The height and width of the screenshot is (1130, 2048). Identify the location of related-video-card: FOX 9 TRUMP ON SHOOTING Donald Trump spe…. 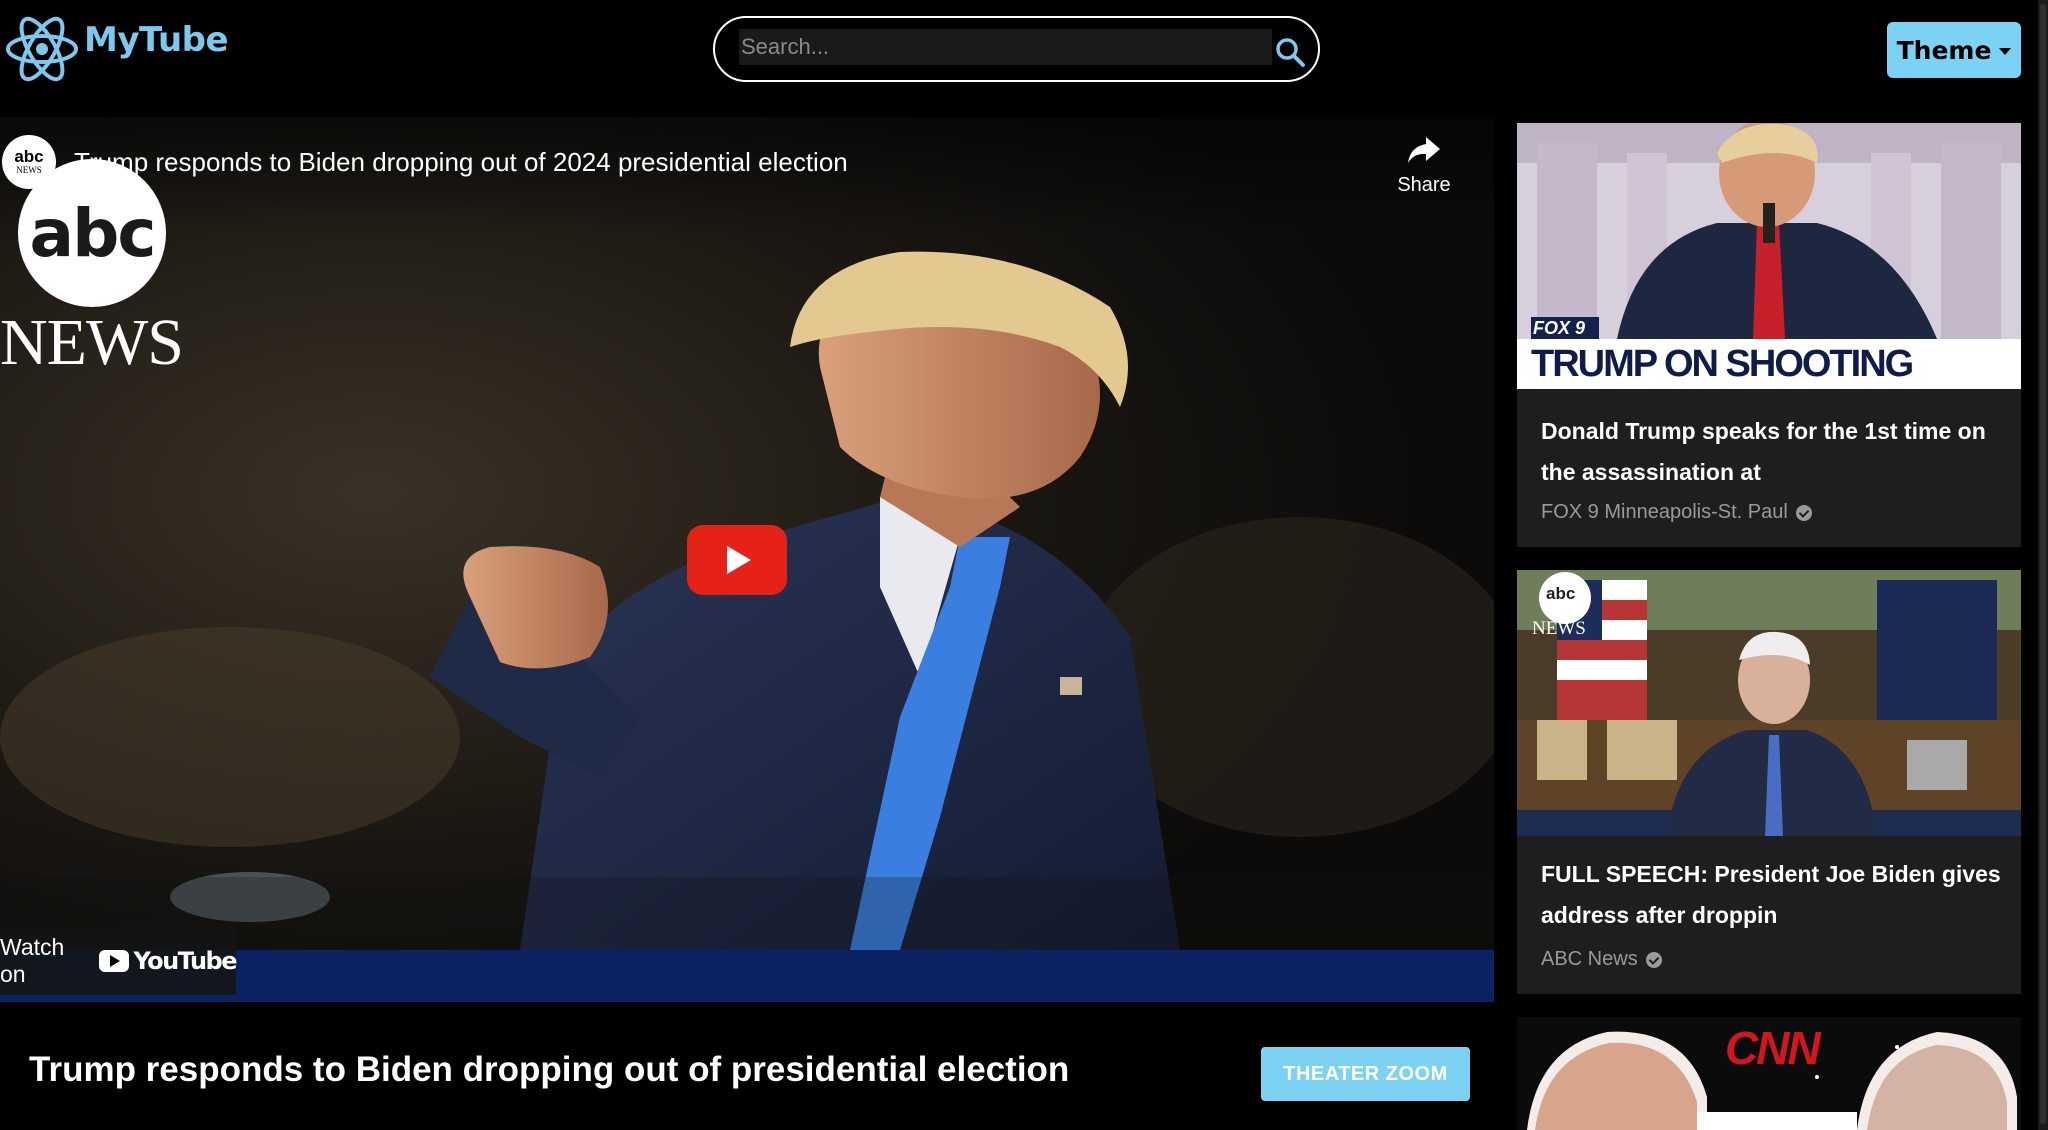
(1769, 335).